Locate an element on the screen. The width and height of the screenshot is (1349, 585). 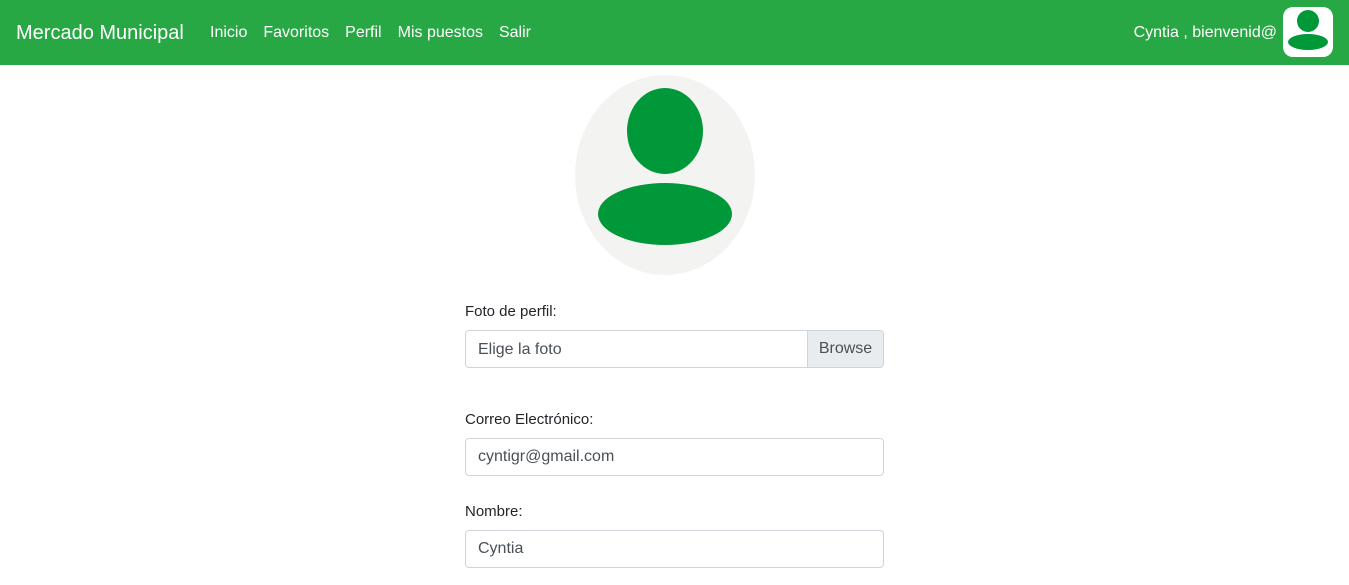
welcome-text: Cyntia , bienvenid@ is located at coordinates (1205, 32).